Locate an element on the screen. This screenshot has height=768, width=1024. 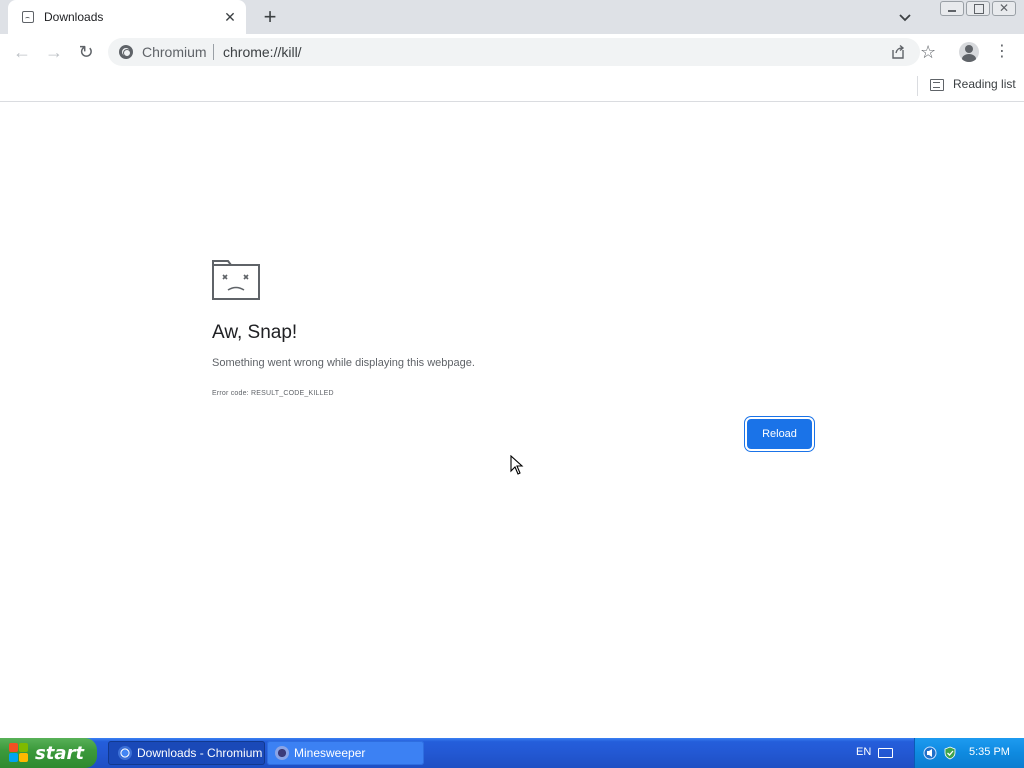
address-bar: Chromium chrome://kill/ is located at coordinates (514, 52).